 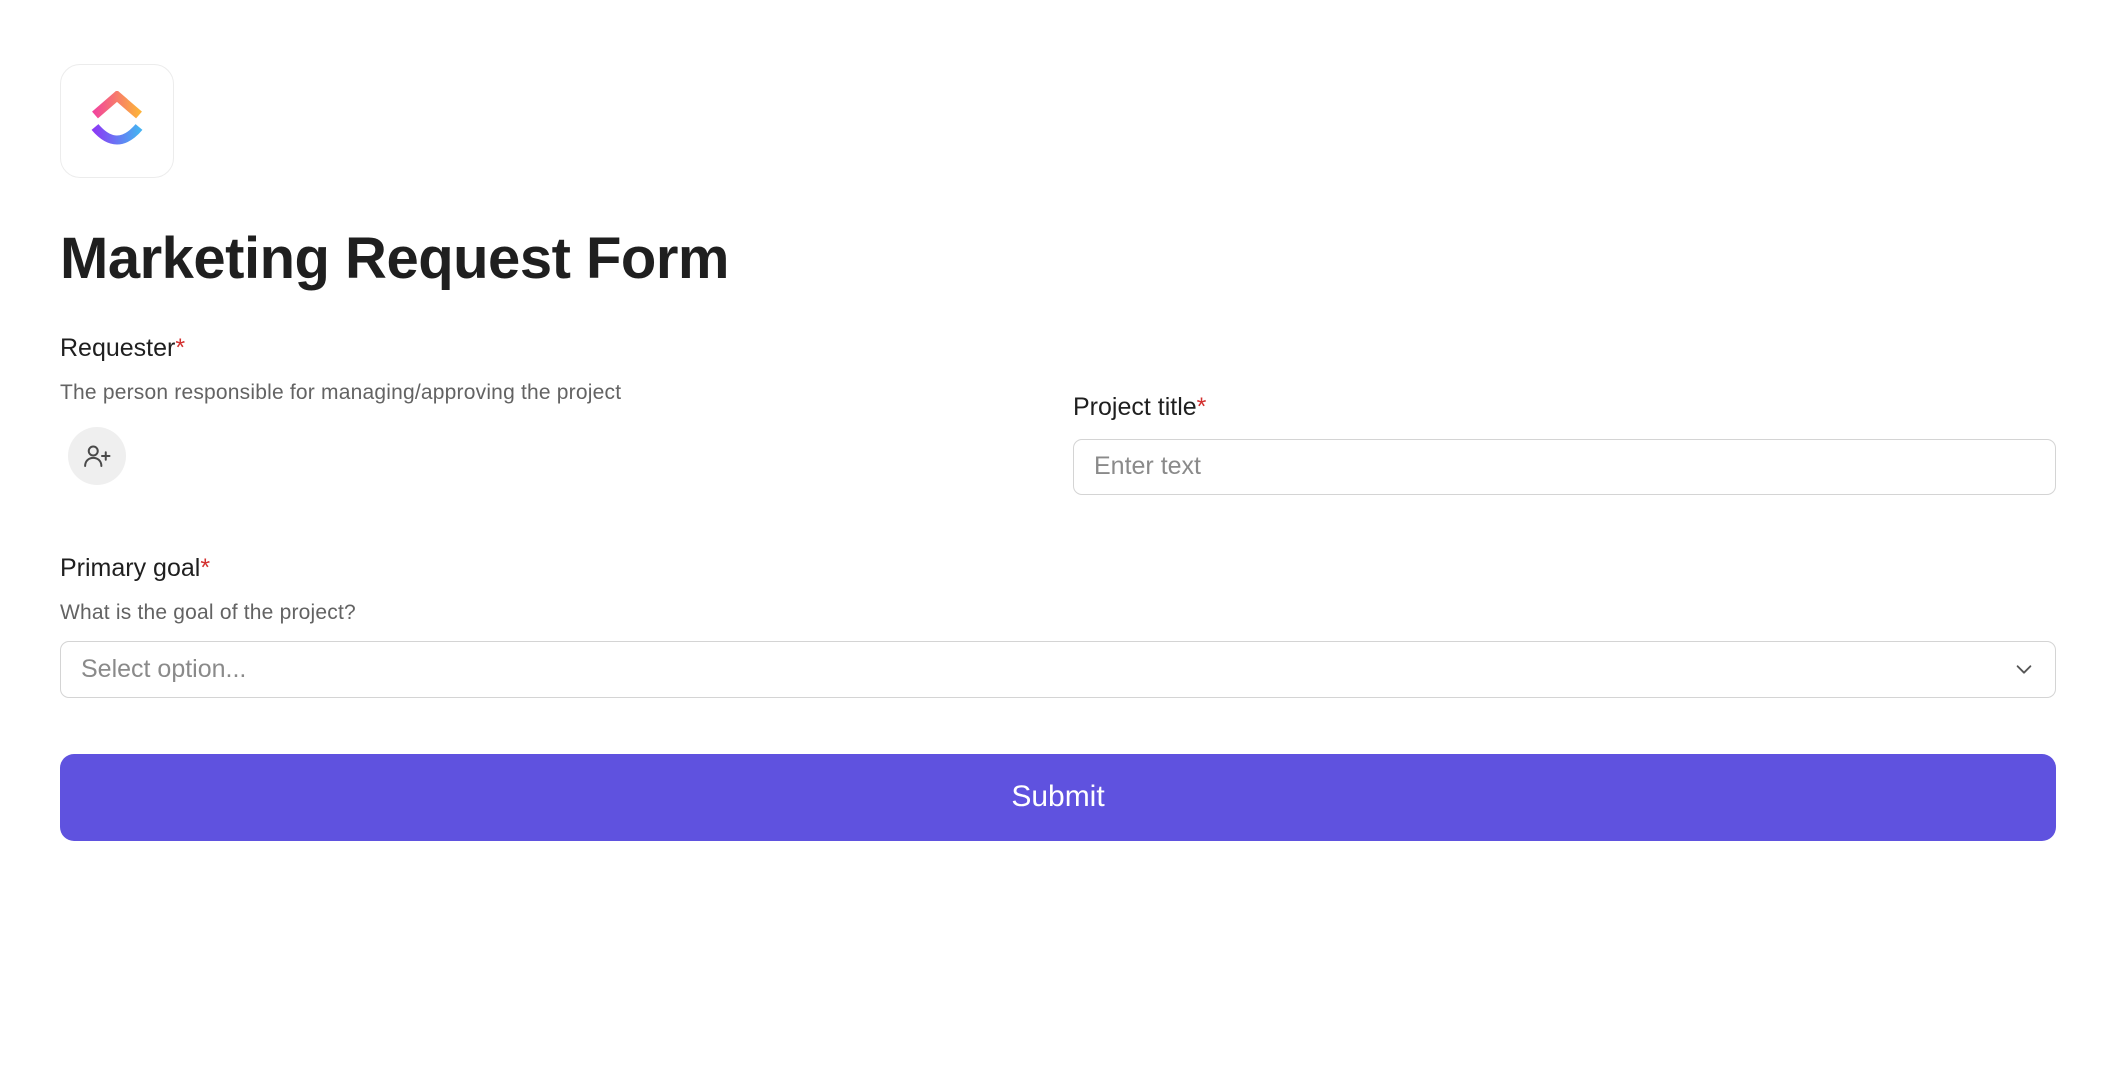 What do you see at coordinates (1058, 797) in the screenshot?
I see `submit-button: Submit` at bounding box center [1058, 797].